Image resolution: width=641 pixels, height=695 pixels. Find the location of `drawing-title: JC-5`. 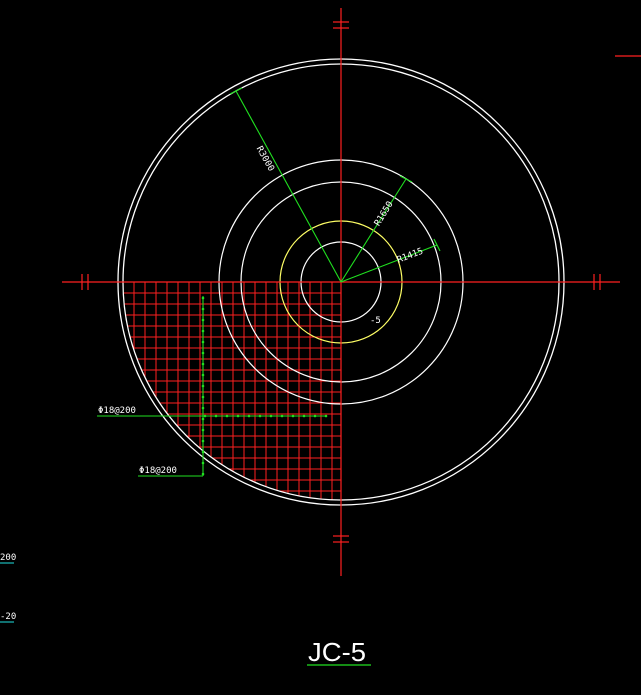

drawing-title: JC-5 is located at coordinates (337, 652).